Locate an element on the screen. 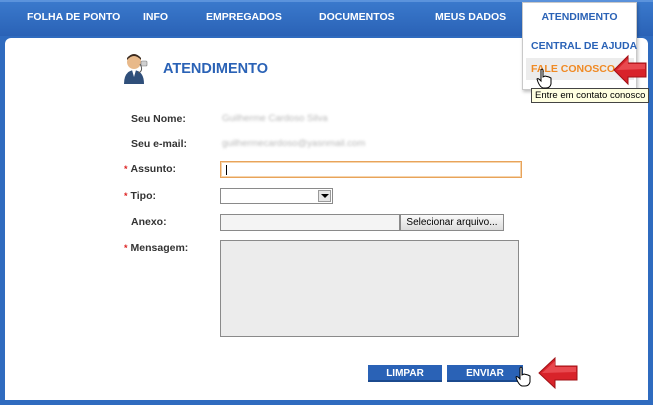  subject-label: * Assunto: is located at coordinates (150, 169).